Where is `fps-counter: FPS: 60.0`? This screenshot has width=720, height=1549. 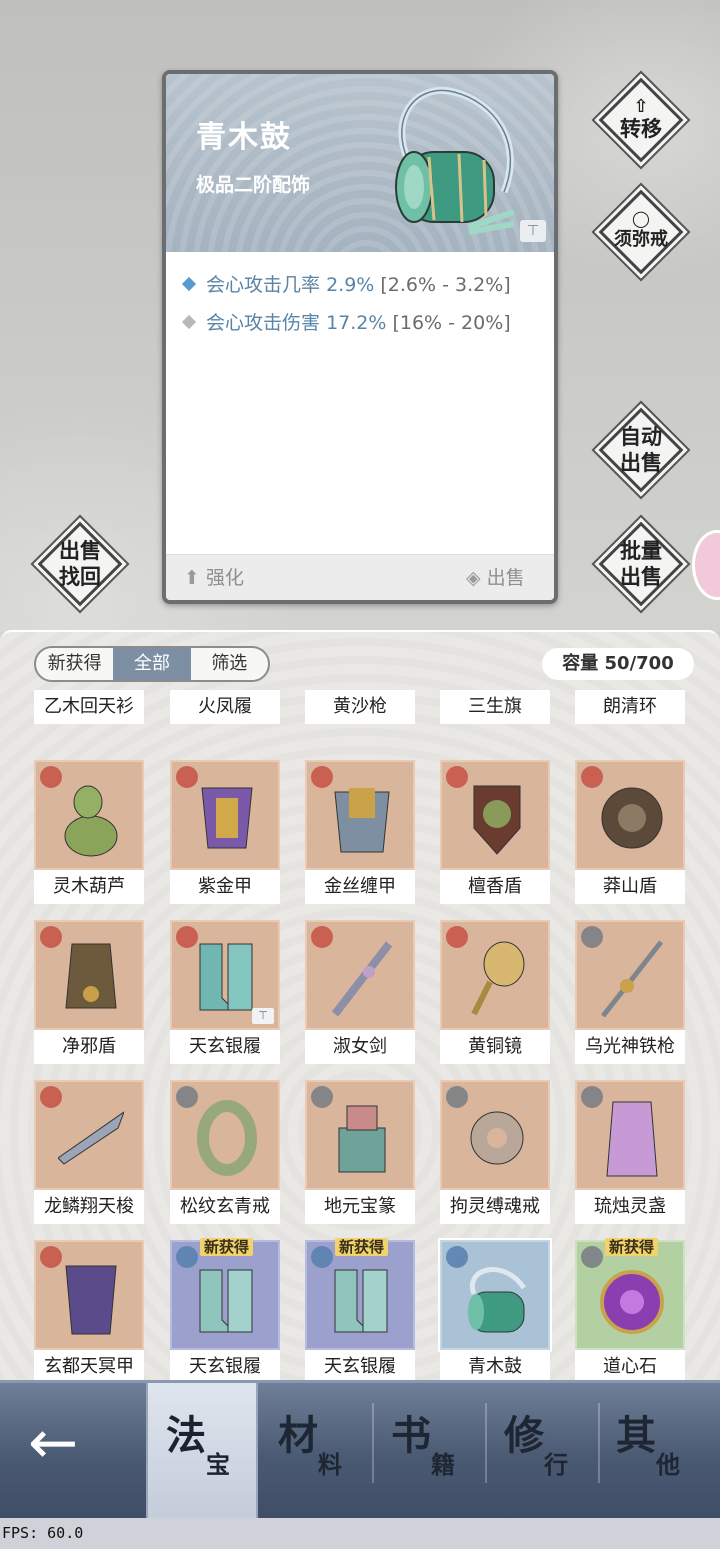 fps-counter: FPS: 60.0 is located at coordinates (43, 1533).